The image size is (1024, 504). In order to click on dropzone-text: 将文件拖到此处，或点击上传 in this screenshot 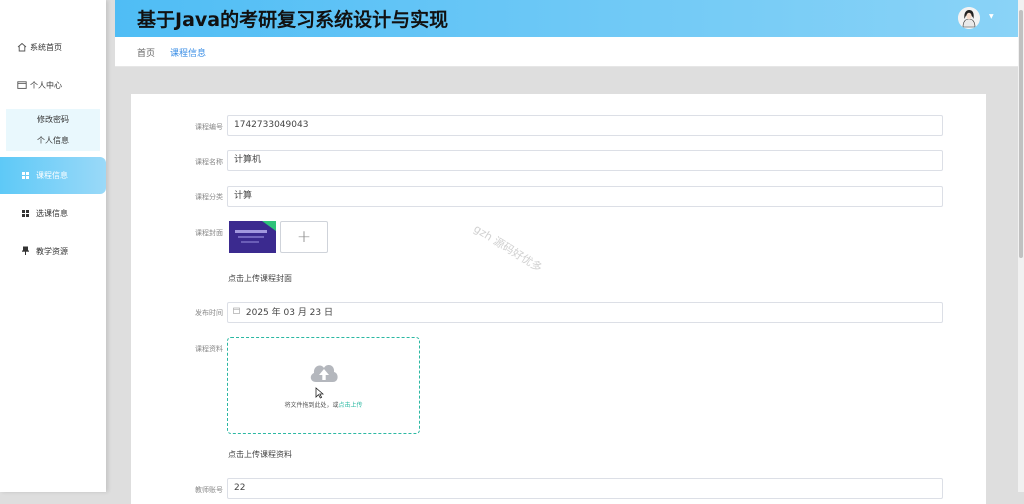, I will do `click(323, 404)`.